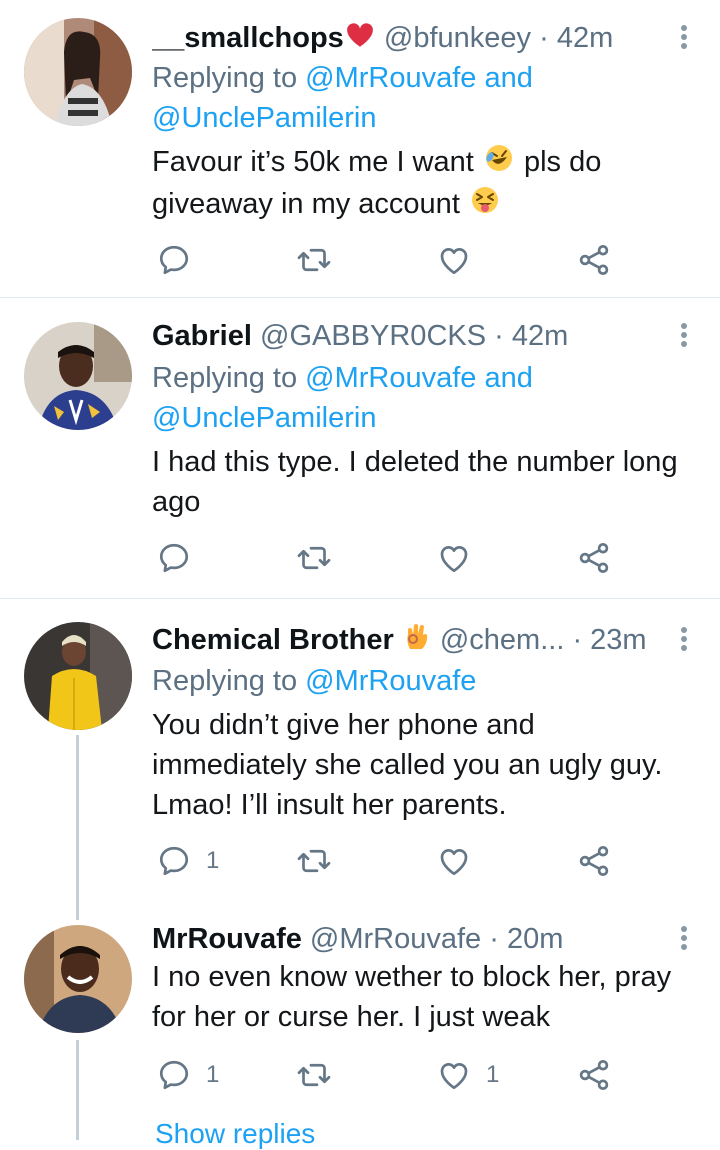 Image resolution: width=720 pixels, height=1150 pixels. Describe the element at coordinates (407, 765) in the screenshot. I see `tweet-text-line: immediately she called you an ugly guy.` at that location.